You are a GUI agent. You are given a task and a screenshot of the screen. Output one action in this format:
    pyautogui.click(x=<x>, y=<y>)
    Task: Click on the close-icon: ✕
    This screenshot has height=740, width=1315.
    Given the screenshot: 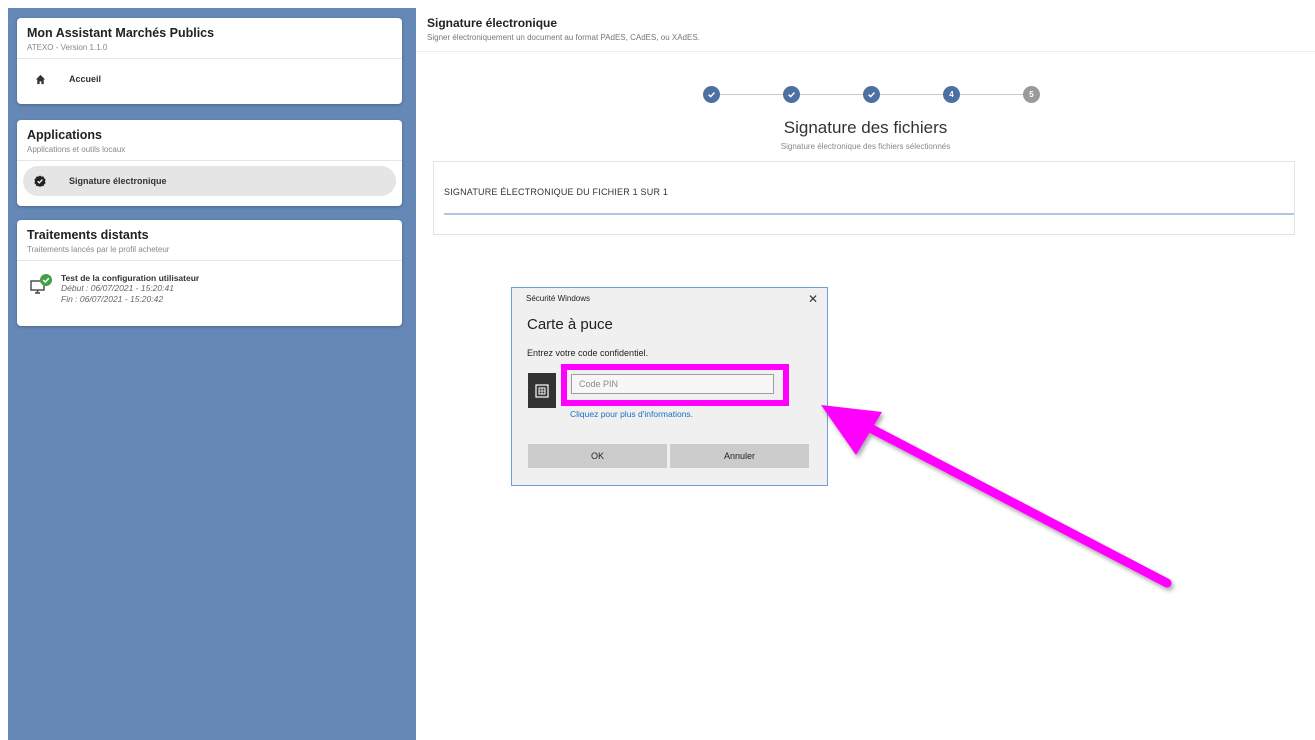 What is the action you would take?
    pyautogui.click(x=813, y=299)
    